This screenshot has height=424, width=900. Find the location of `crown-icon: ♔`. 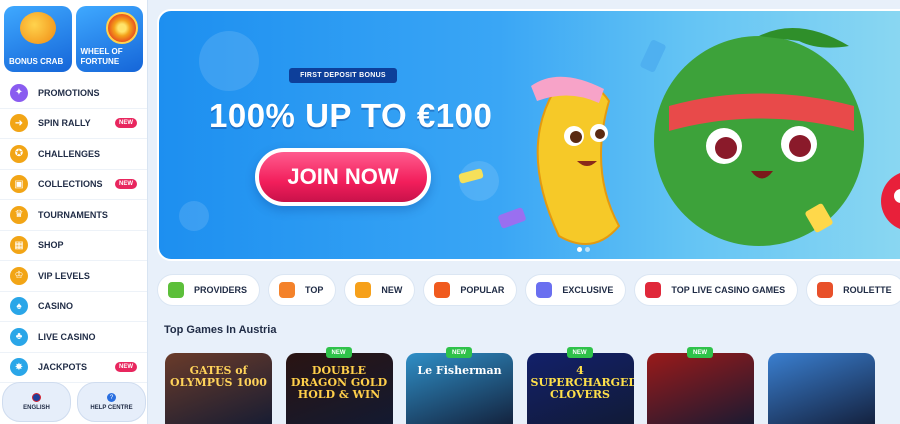

crown-icon: ♔ is located at coordinates (19, 275).